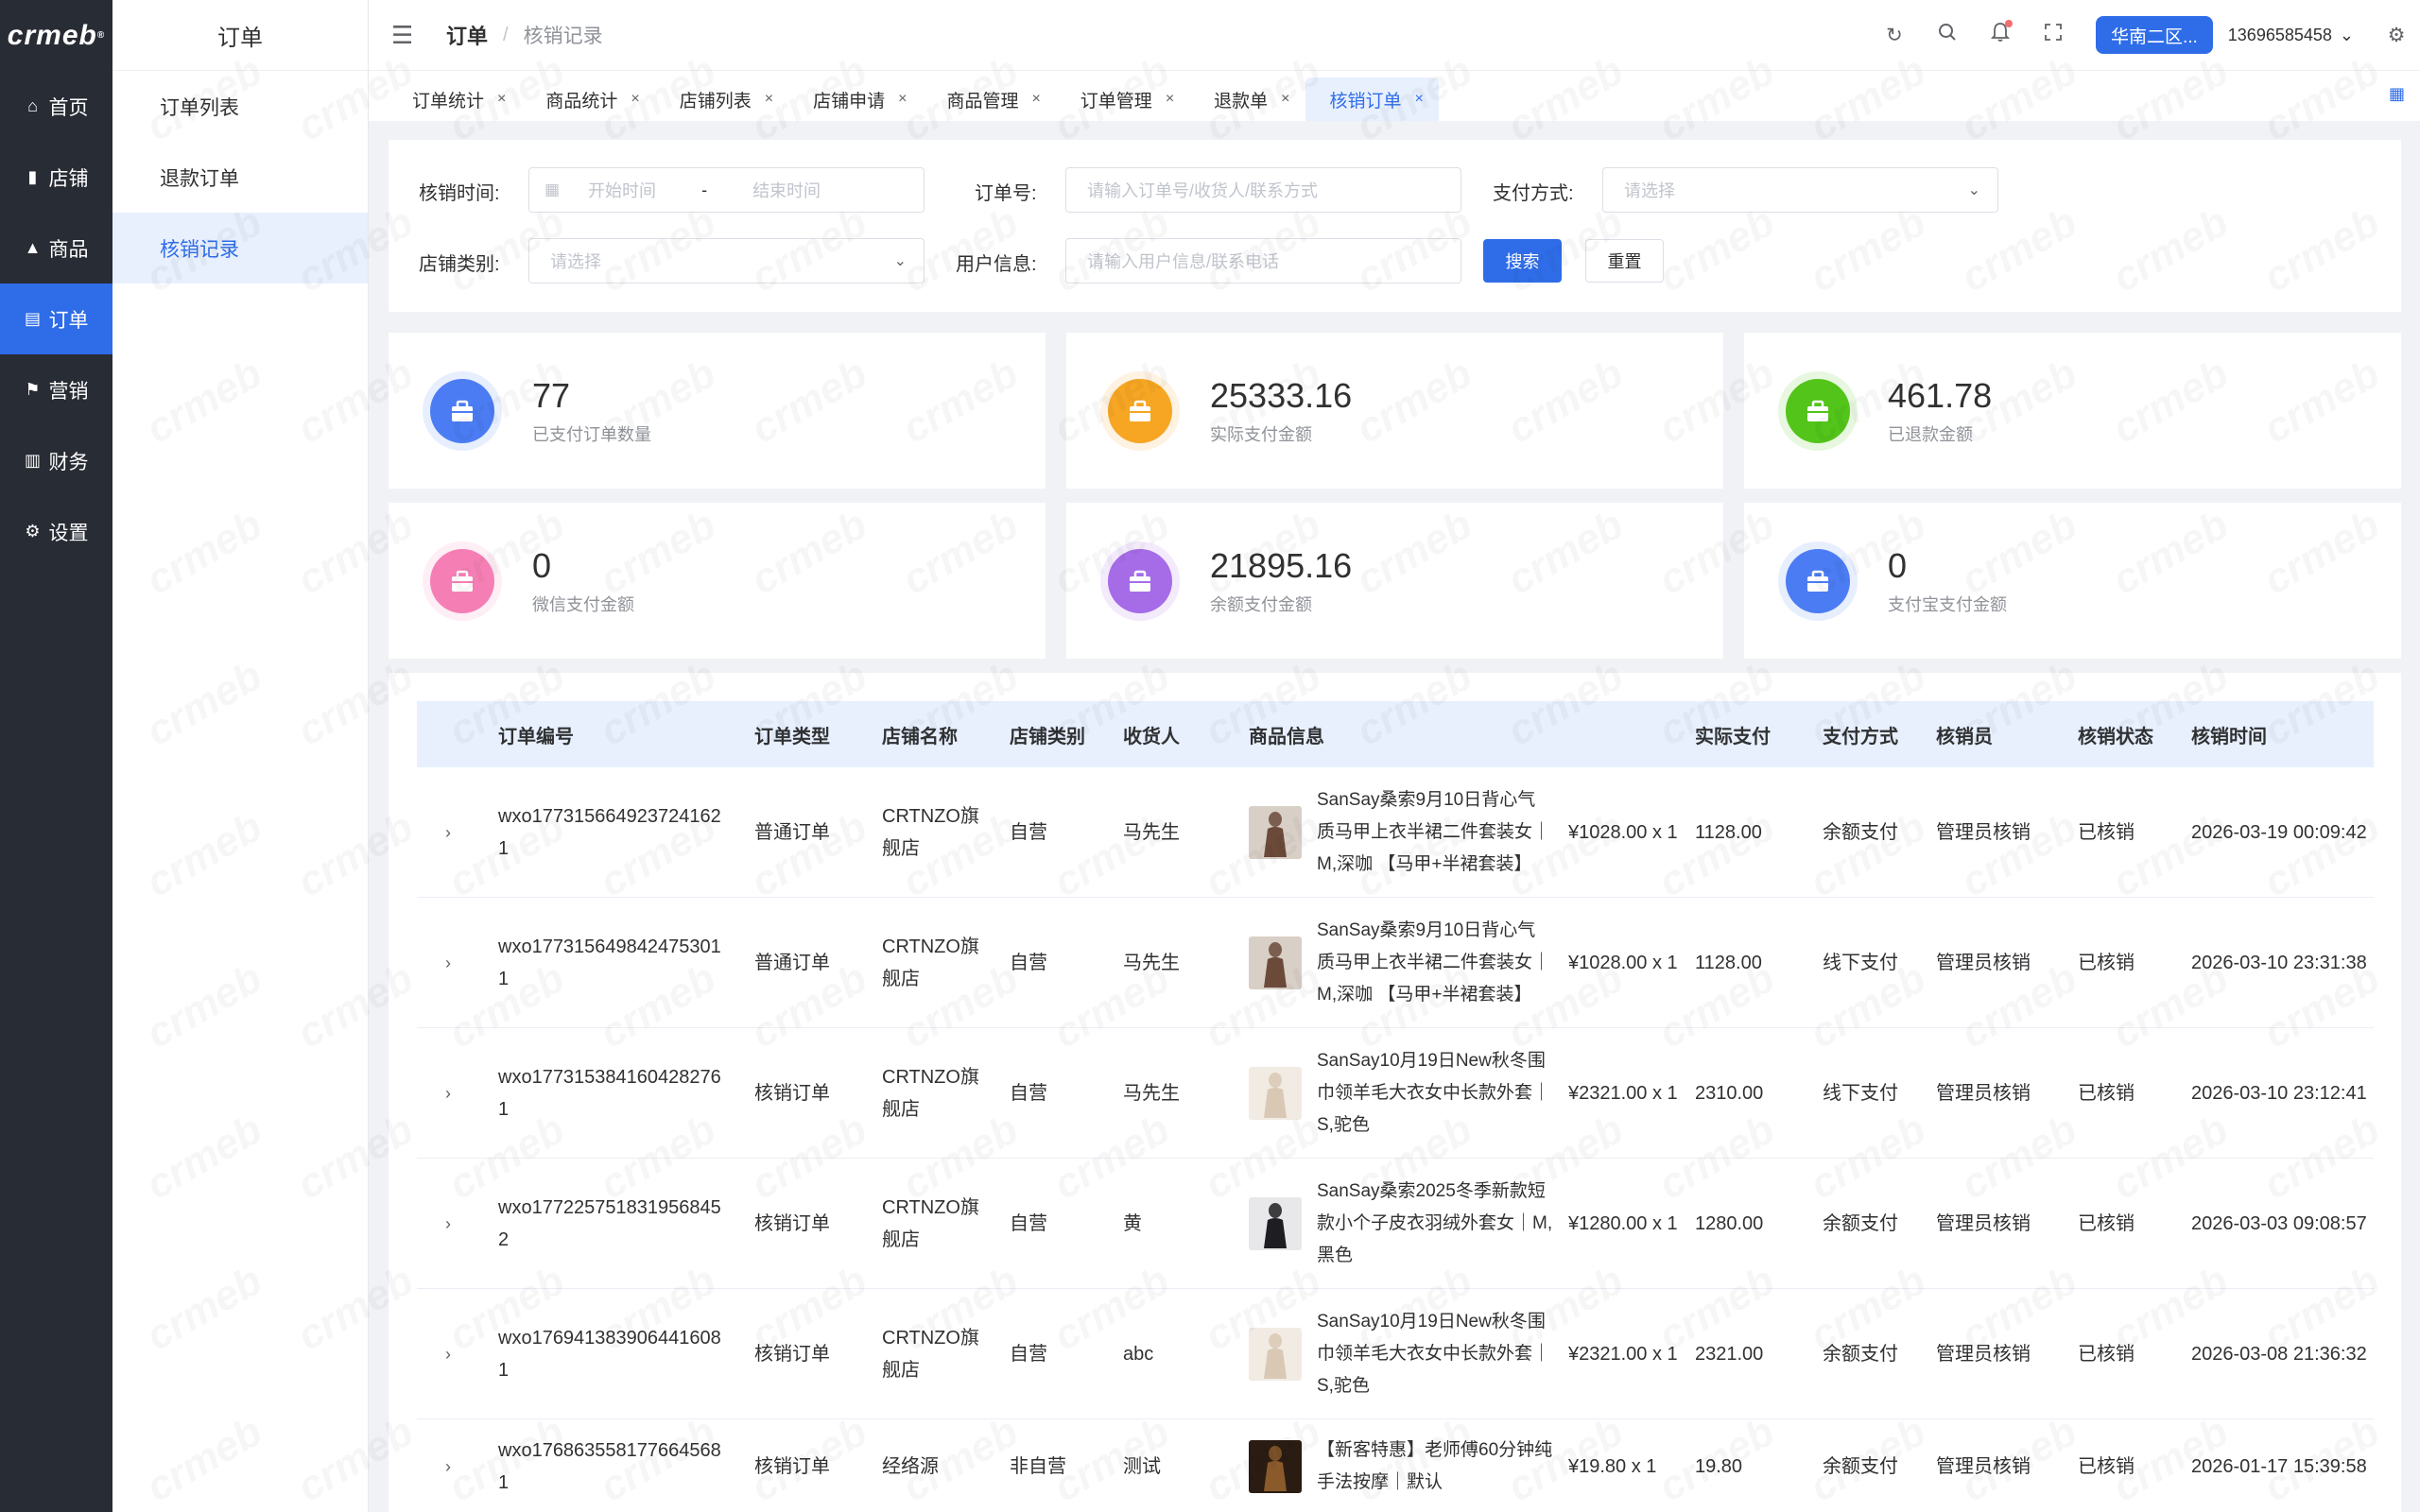 The image size is (2420, 1512). Describe the element at coordinates (240, 106) in the screenshot. I see `submenu-item-0: 订单列表` at that location.